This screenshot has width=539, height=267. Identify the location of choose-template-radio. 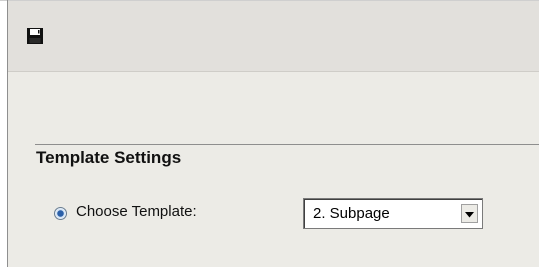
(60, 213).